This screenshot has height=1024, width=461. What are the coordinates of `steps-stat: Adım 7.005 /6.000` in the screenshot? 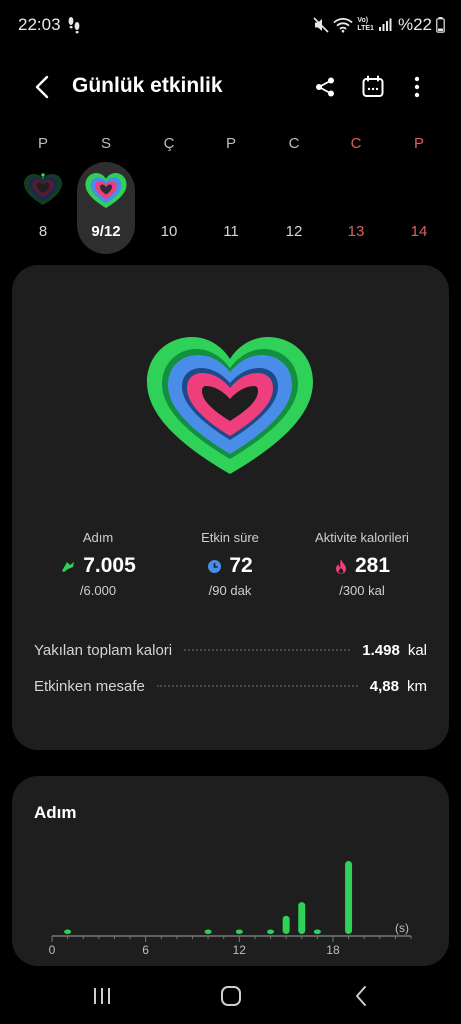 It's located at (98, 564).